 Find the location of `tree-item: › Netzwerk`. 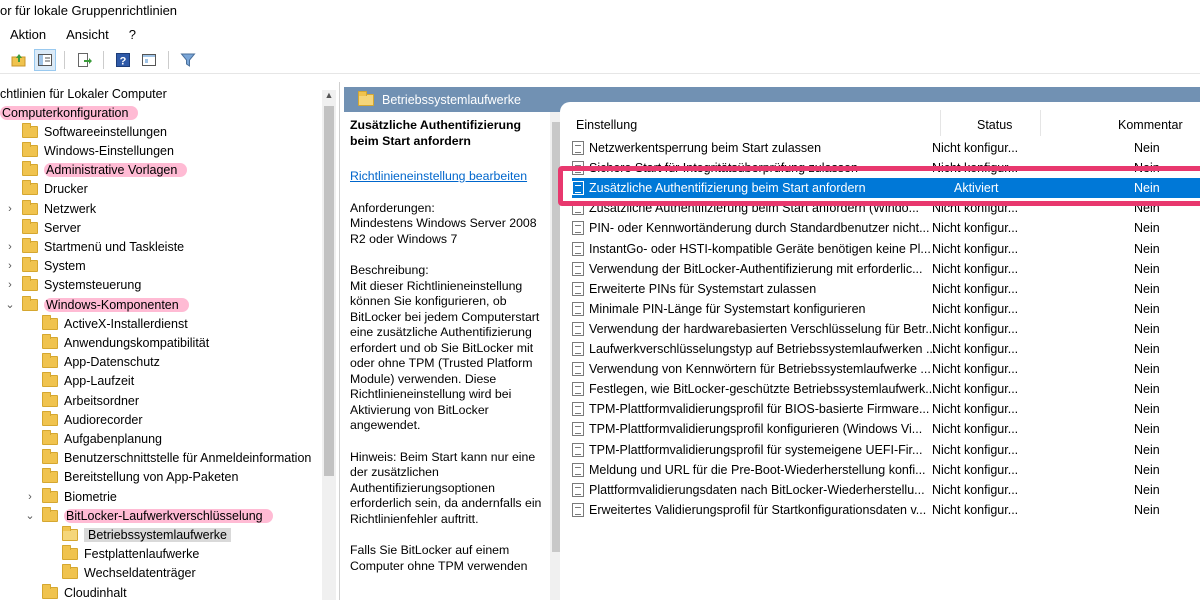

tree-item: › Netzwerk is located at coordinates (50, 208).